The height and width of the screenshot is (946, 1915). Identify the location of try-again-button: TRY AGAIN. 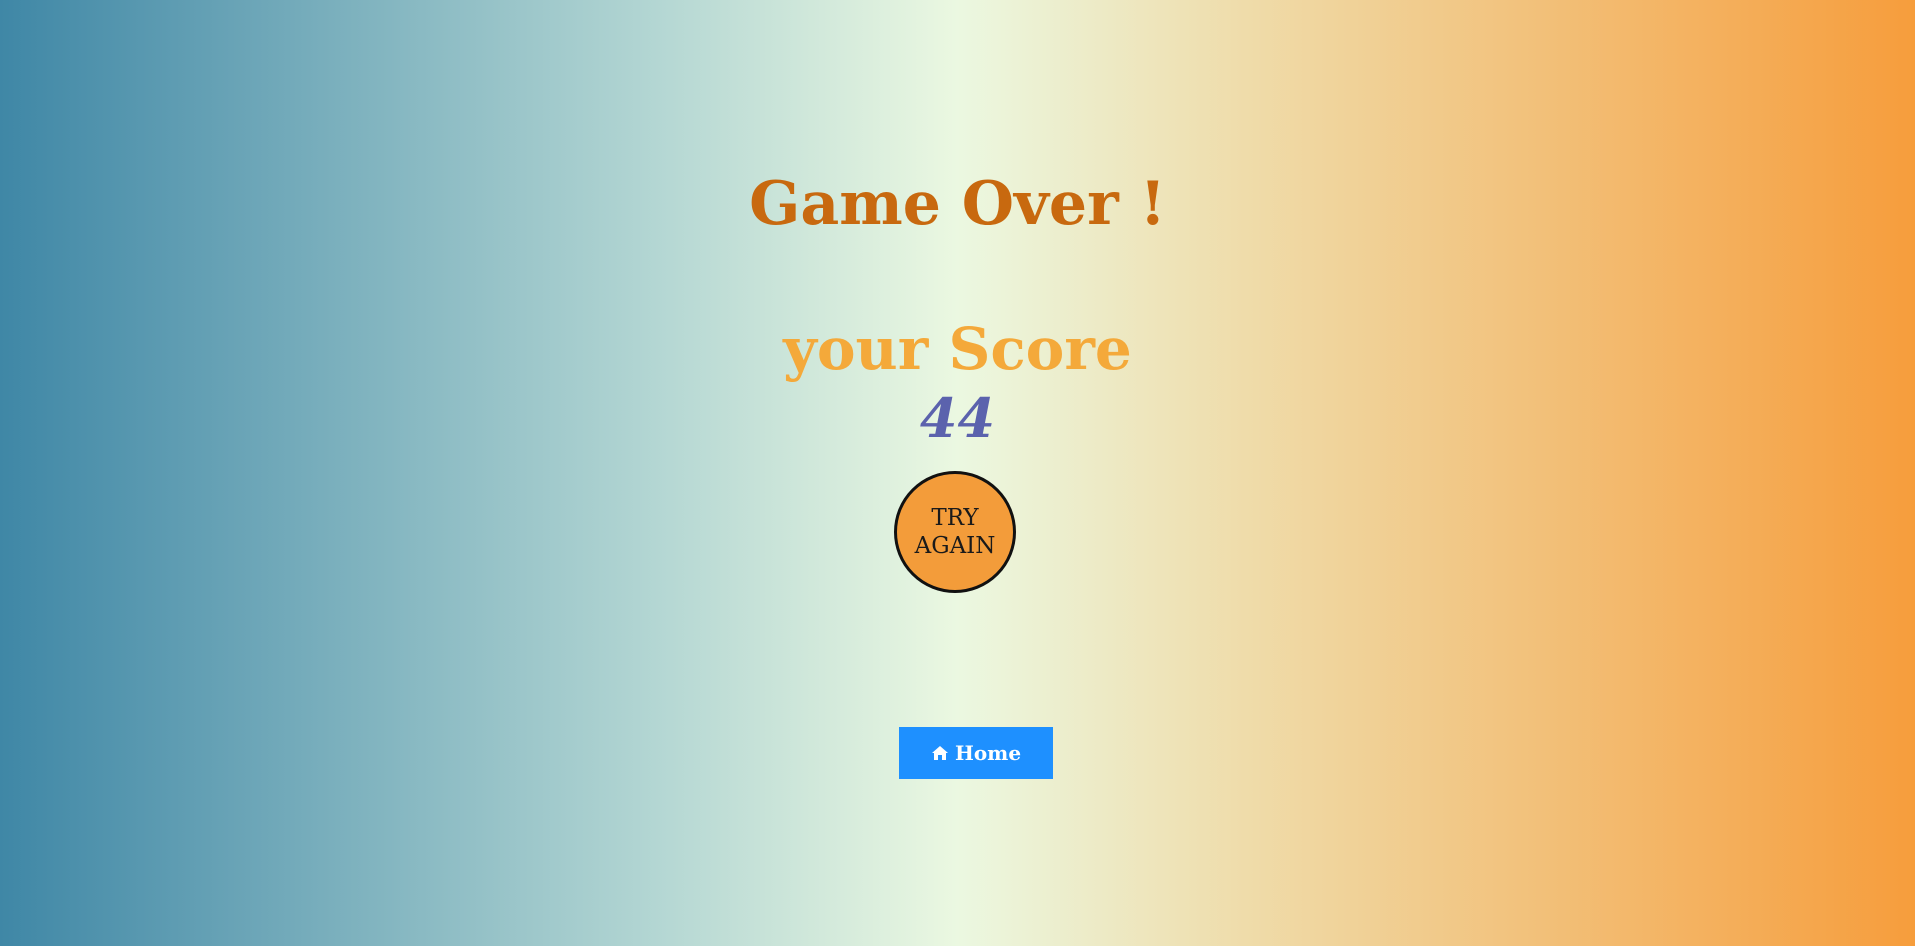
(955, 532).